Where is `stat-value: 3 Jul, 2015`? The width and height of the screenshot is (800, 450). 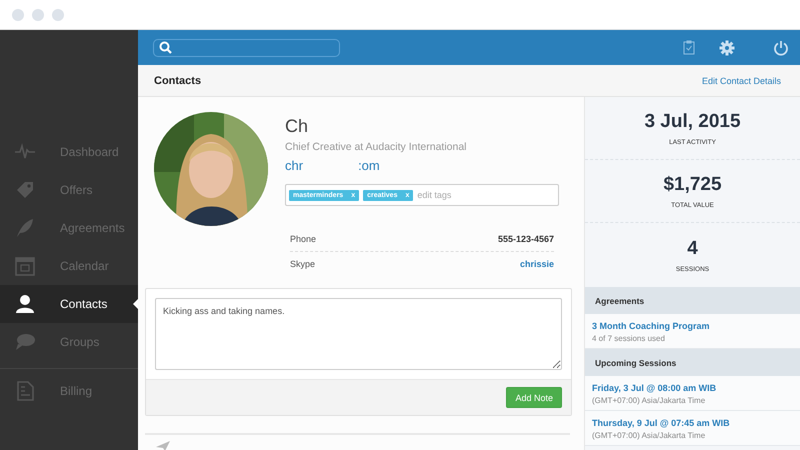
stat-value: 3 Jul, 2015 is located at coordinates (692, 121).